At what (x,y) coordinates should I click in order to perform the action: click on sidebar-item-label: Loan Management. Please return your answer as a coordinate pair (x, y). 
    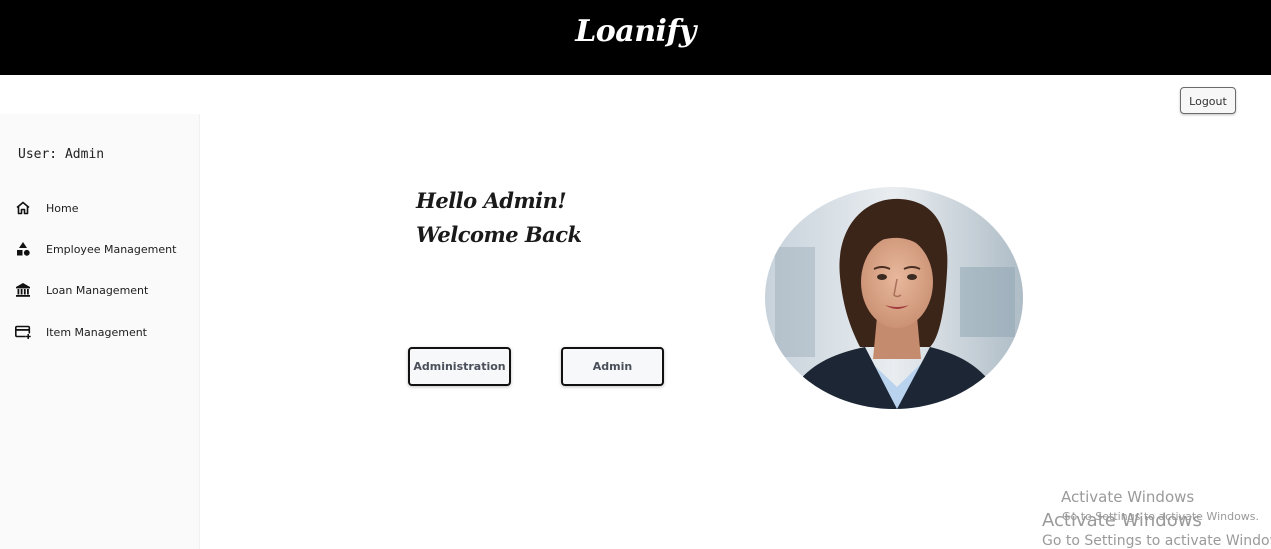
    Looking at the image, I should click on (97, 290).